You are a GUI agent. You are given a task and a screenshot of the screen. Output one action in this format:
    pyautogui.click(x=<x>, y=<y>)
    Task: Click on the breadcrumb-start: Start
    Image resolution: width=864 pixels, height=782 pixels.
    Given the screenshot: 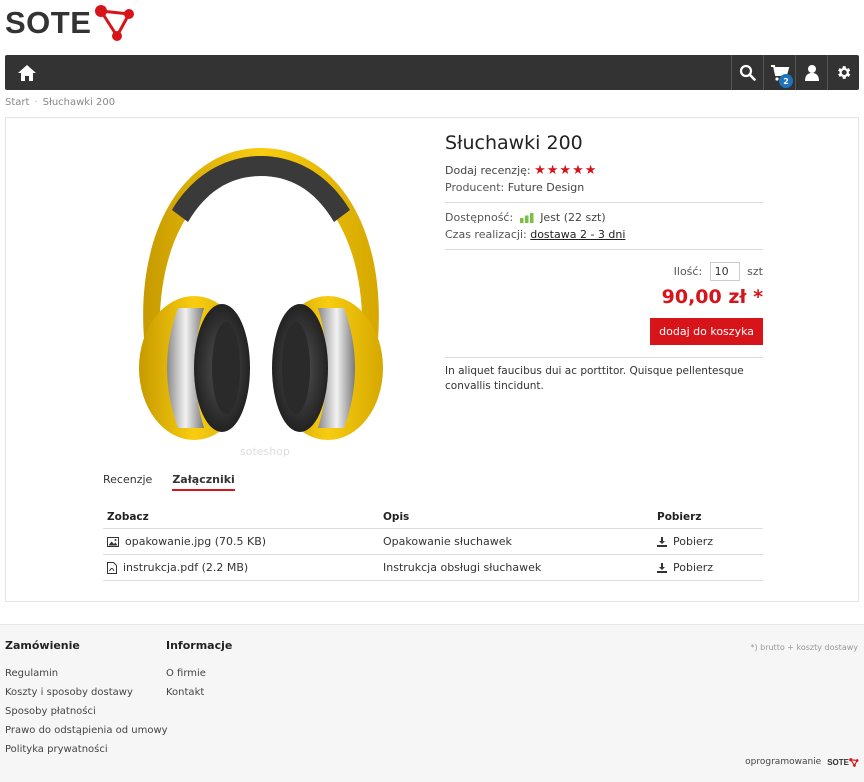 What is the action you would take?
    pyautogui.click(x=17, y=102)
    